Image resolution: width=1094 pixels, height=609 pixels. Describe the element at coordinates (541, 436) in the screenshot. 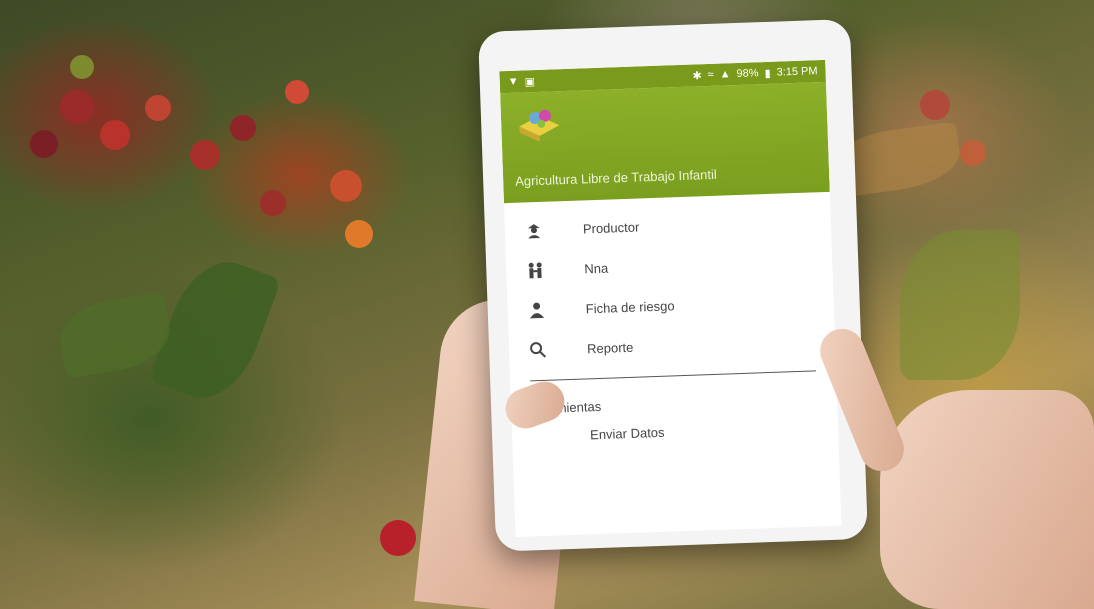

I see `send-icon` at that location.